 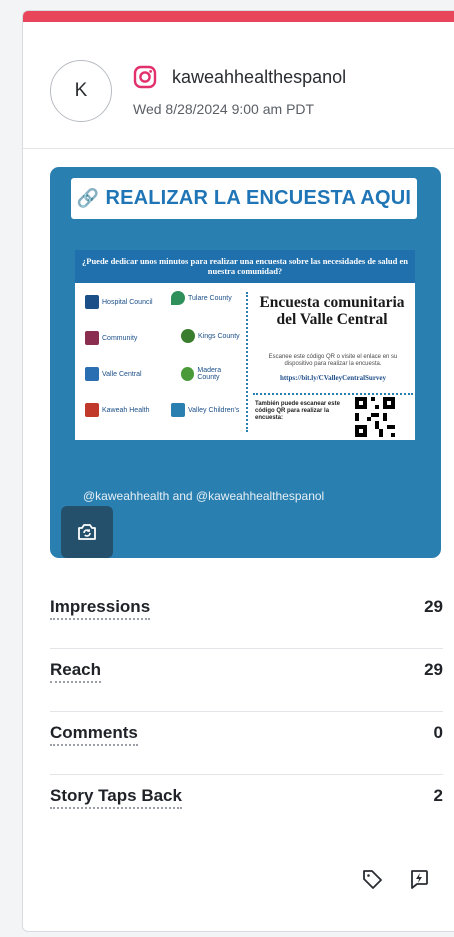 What do you see at coordinates (119, 302) in the screenshot?
I see `logo: Hospital Council` at bounding box center [119, 302].